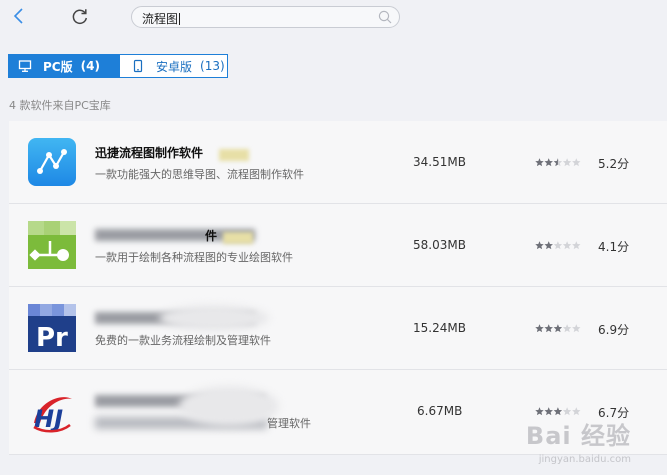 This screenshot has height=475, width=667. What do you see at coordinates (60, 105) in the screenshot?
I see `result-count: 4 款软件来自PC宝库` at bounding box center [60, 105].